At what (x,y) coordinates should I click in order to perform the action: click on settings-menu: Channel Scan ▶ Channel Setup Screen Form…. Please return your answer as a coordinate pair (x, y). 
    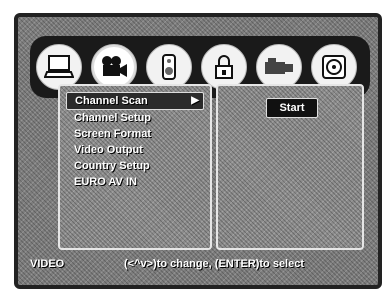
    Looking at the image, I should click on (135, 138).